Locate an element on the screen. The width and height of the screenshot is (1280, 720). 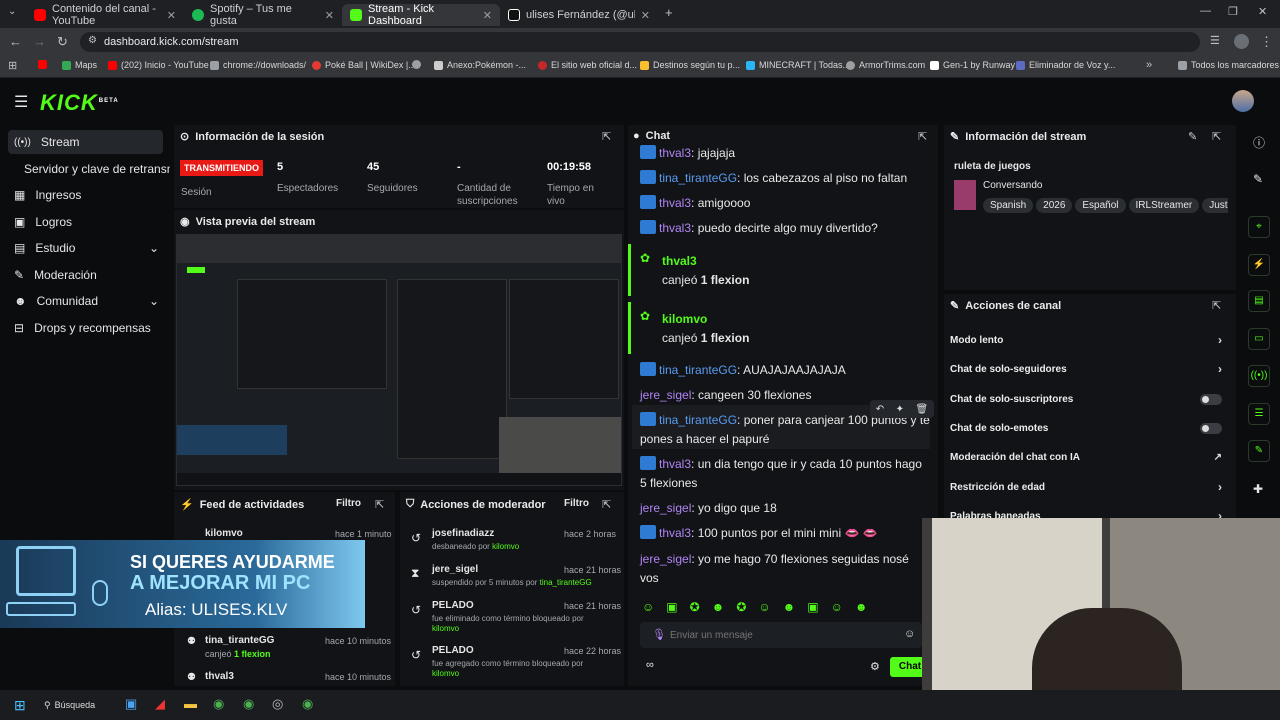
subscribers-only-toggle is located at coordinates (1211, 399).